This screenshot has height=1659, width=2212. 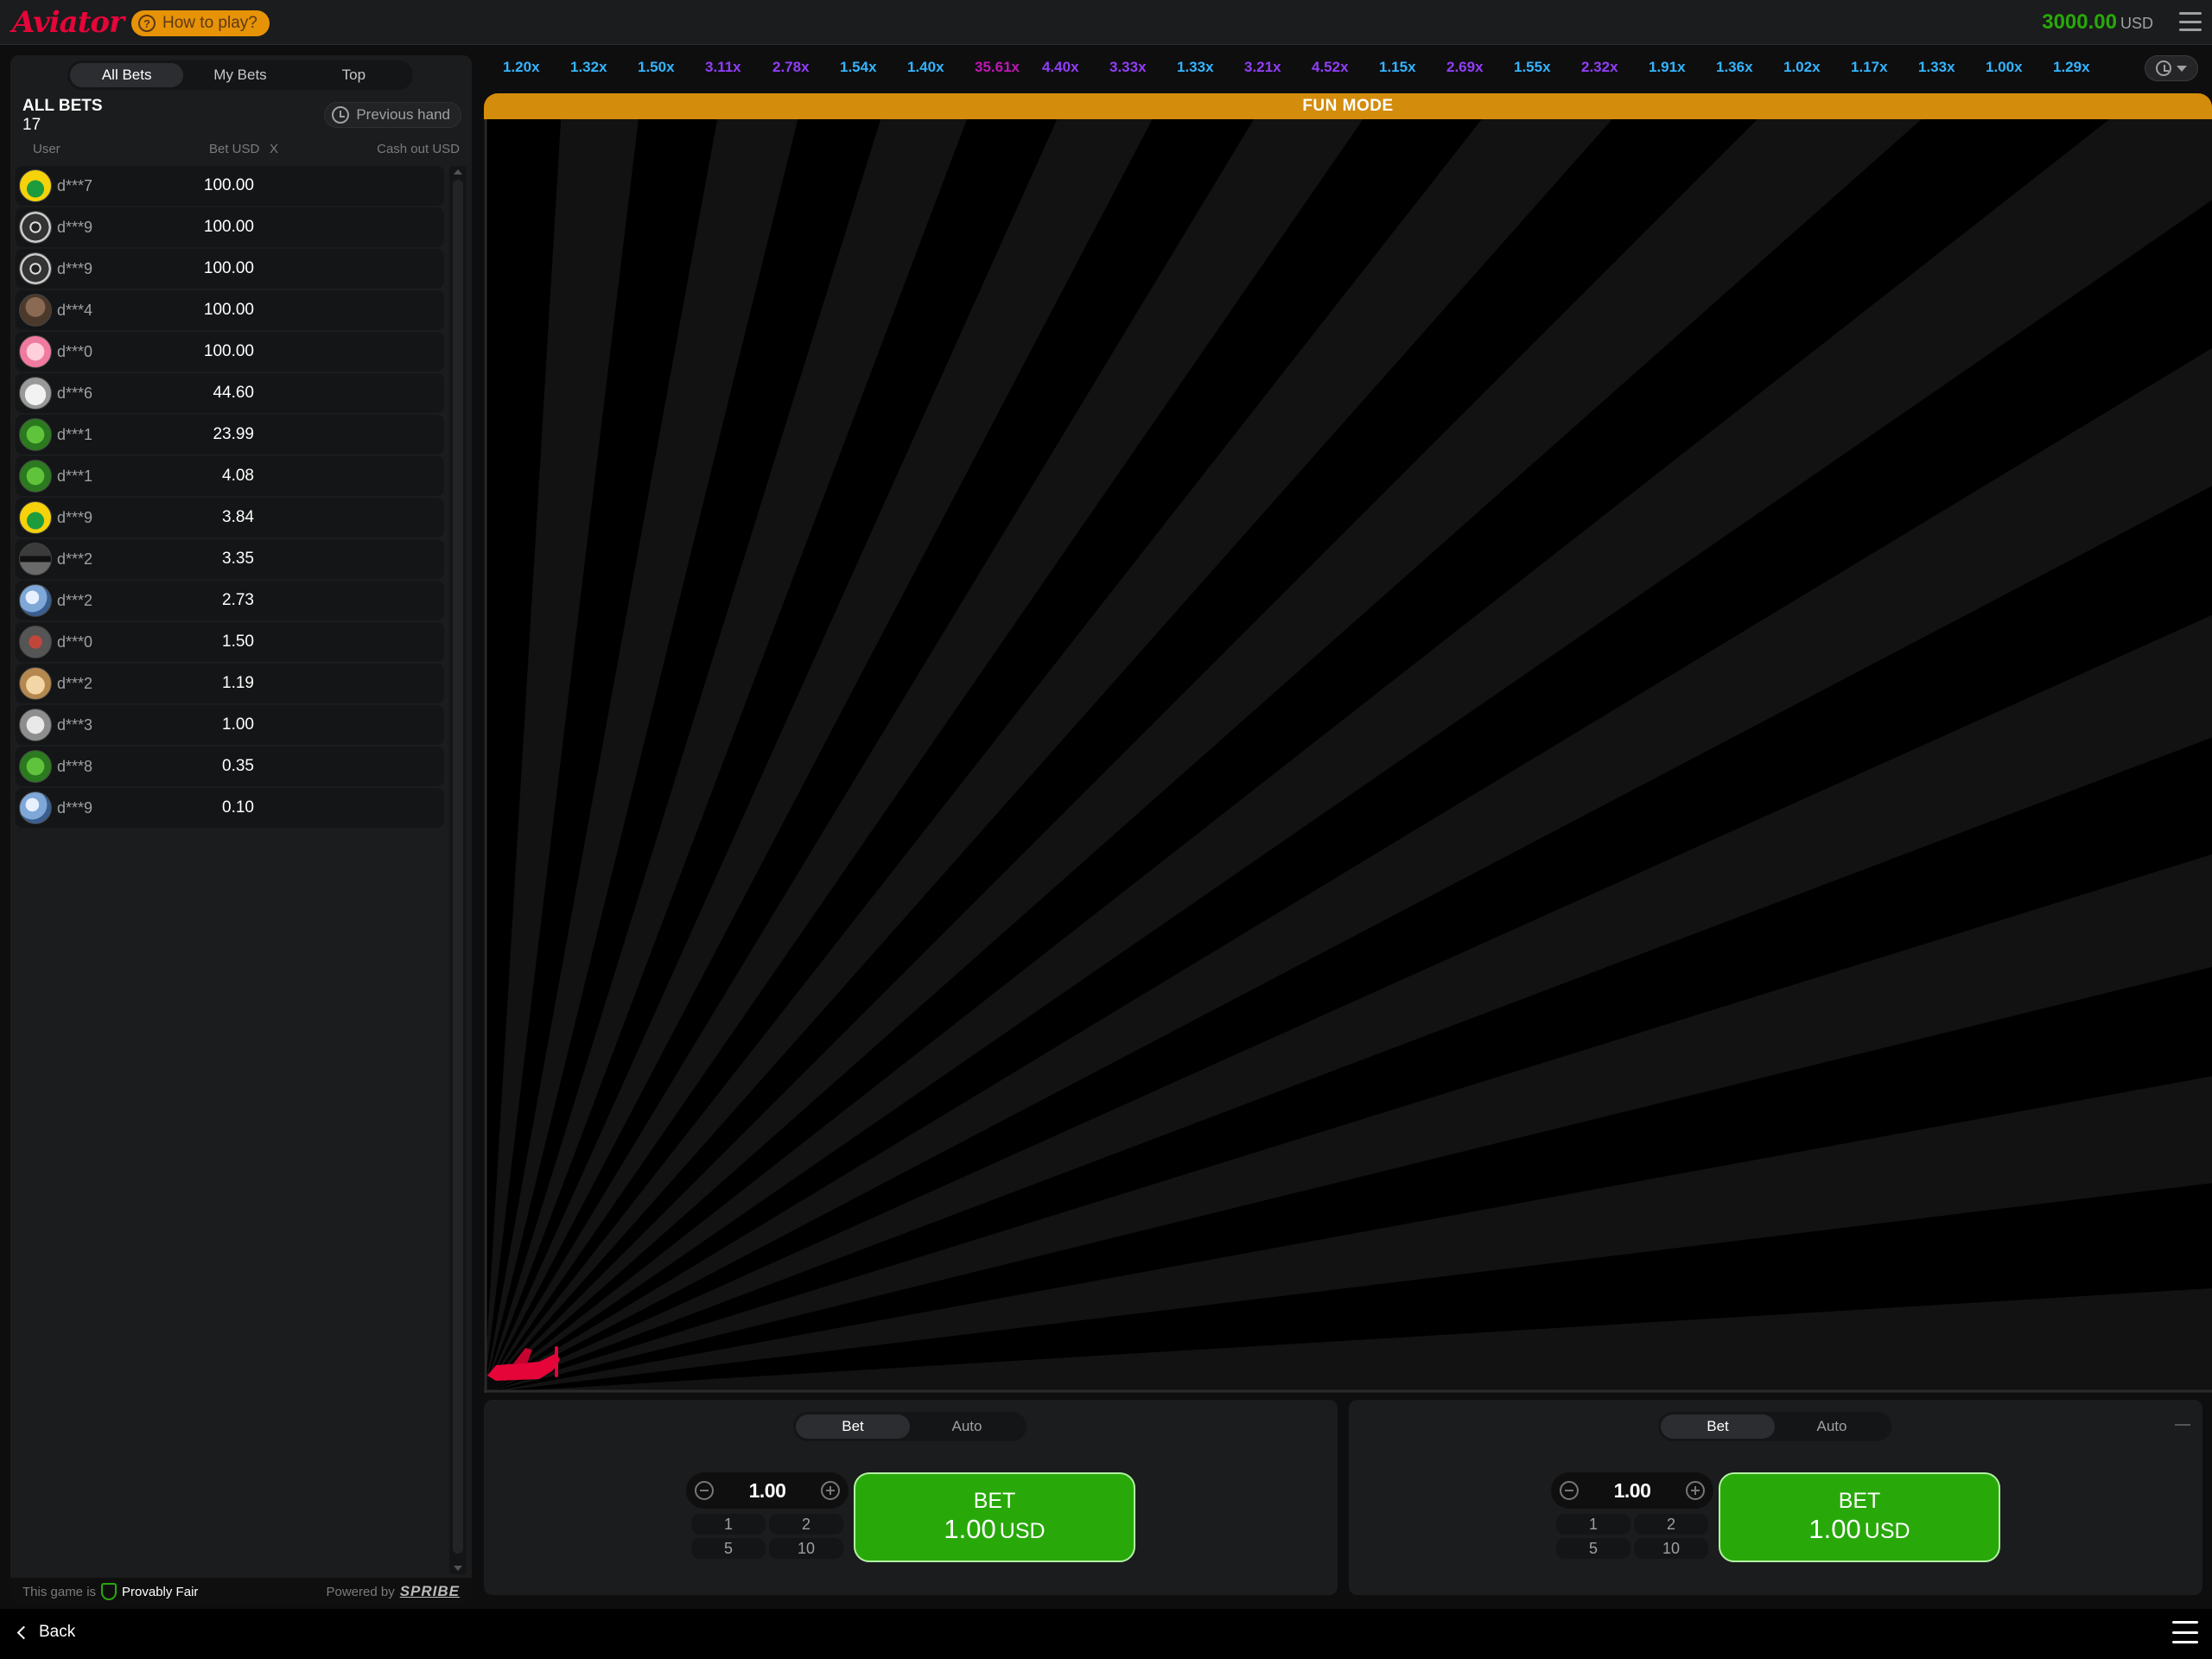 What do you see at coordinates (1465, 67) in the screenshot?
I see `multiplier-chip: 2.69x` at bounding box center [1465, 67].